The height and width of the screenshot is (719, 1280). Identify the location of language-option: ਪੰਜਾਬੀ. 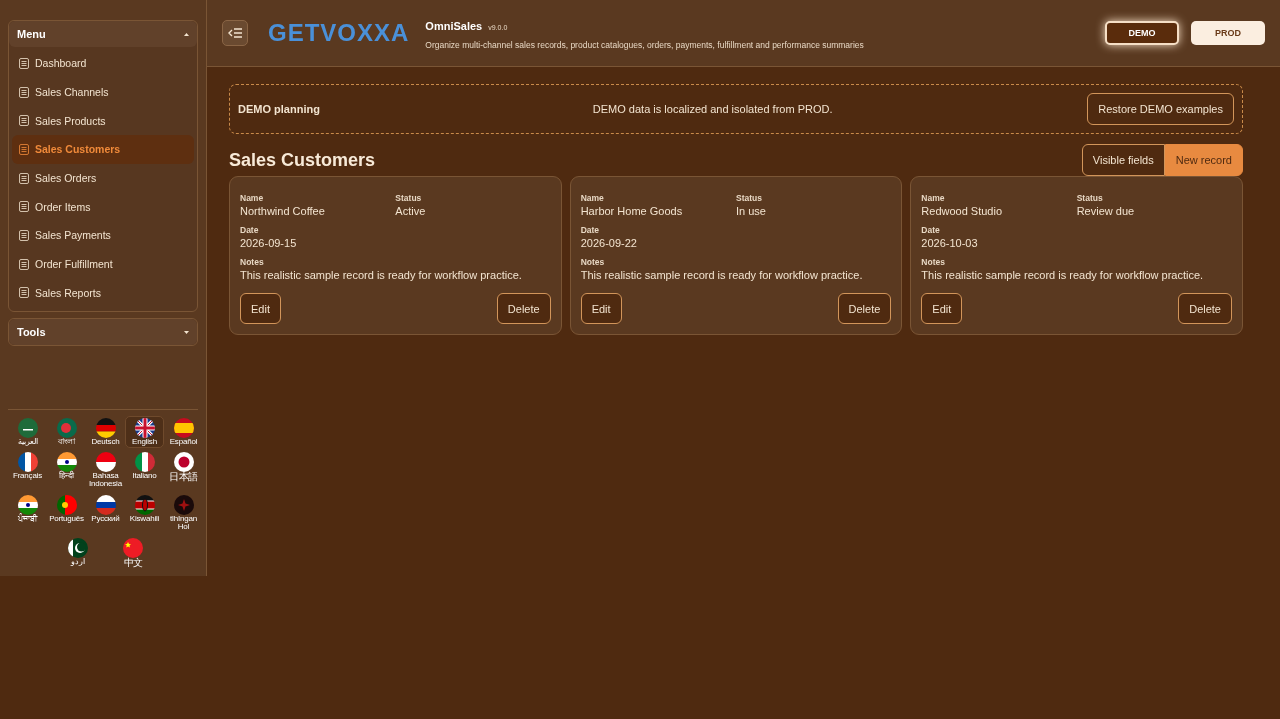
(27, 513).